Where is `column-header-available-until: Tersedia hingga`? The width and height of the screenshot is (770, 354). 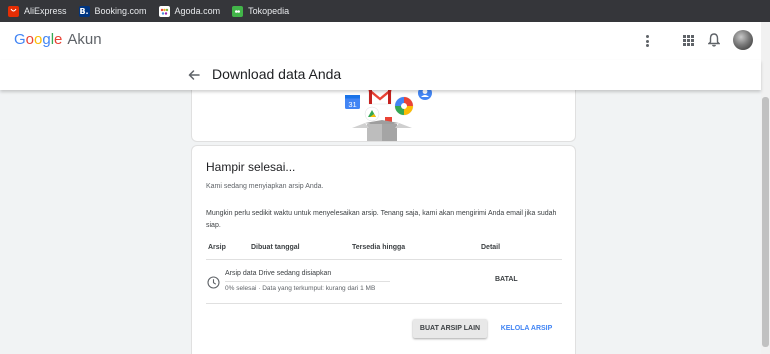
column-header-available-until: Tersedia hingga is located at coordinates (379, 247).